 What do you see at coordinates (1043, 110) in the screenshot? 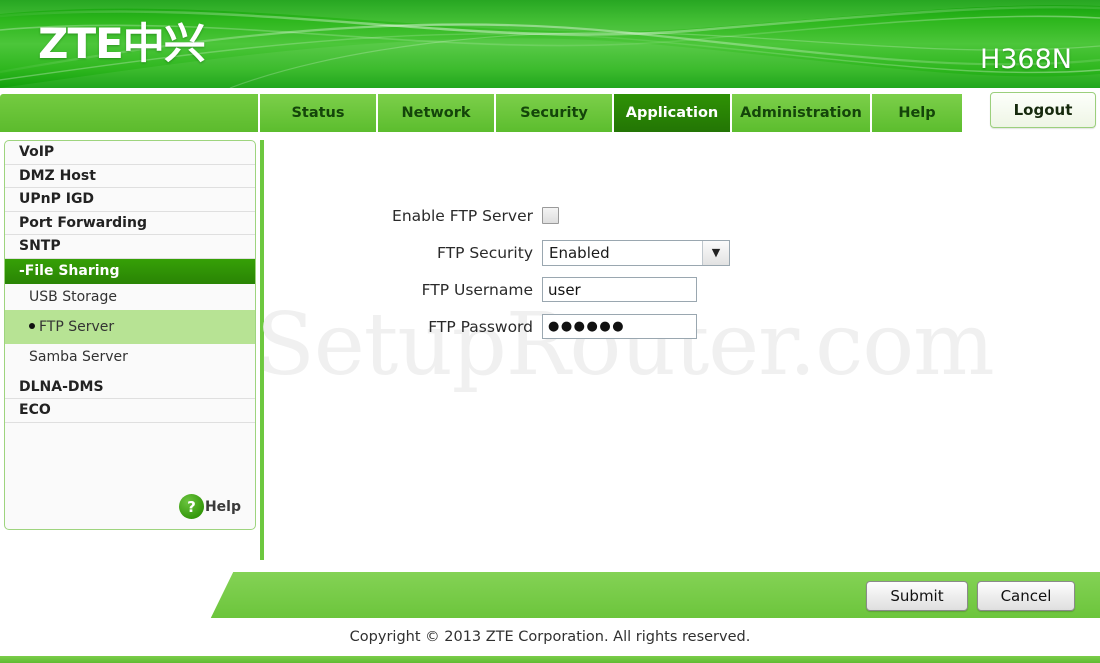
I see `logout-button: Logout` at bounding box center [1043, 110].